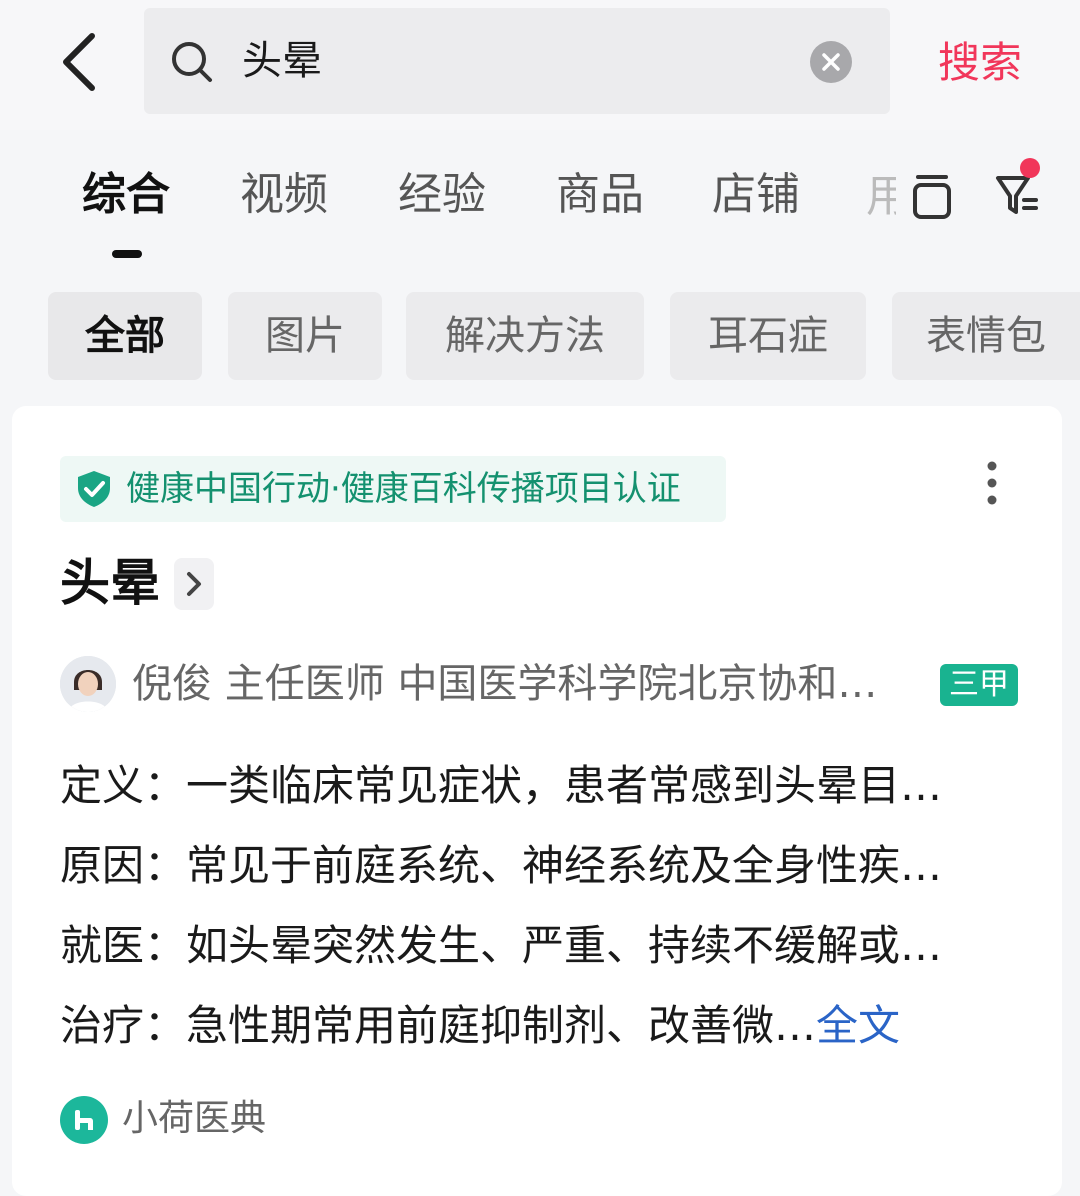 The width and height of the screenshot is (1080, 1196). I want to click on summary-row-treatment: 治疗：急性期常用前庭抑制剂、改善微…全文, so click(480, 1025).